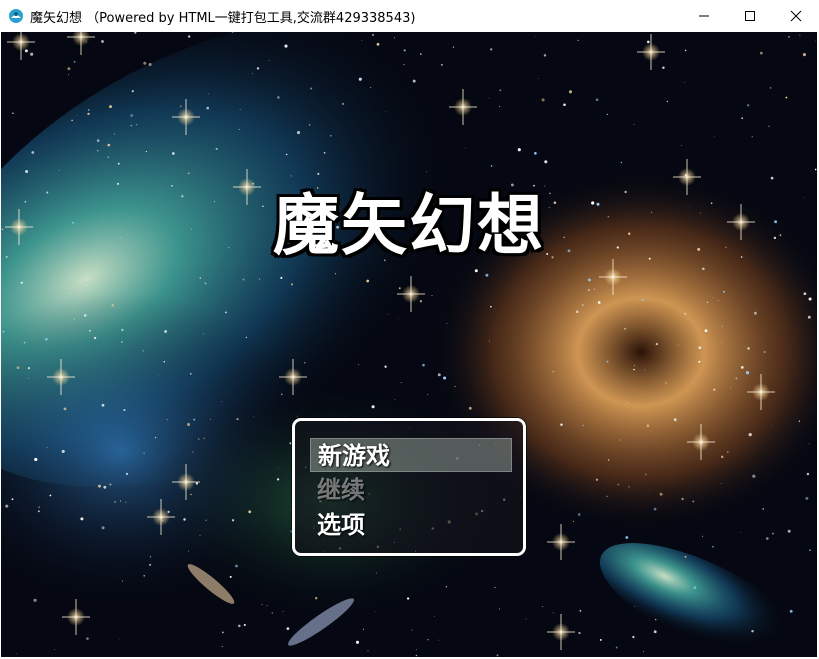 This screenshot has width=819, height=659. Describe the element at coordinates (796, 16) in the screenshot. I see `close-button` at that location.